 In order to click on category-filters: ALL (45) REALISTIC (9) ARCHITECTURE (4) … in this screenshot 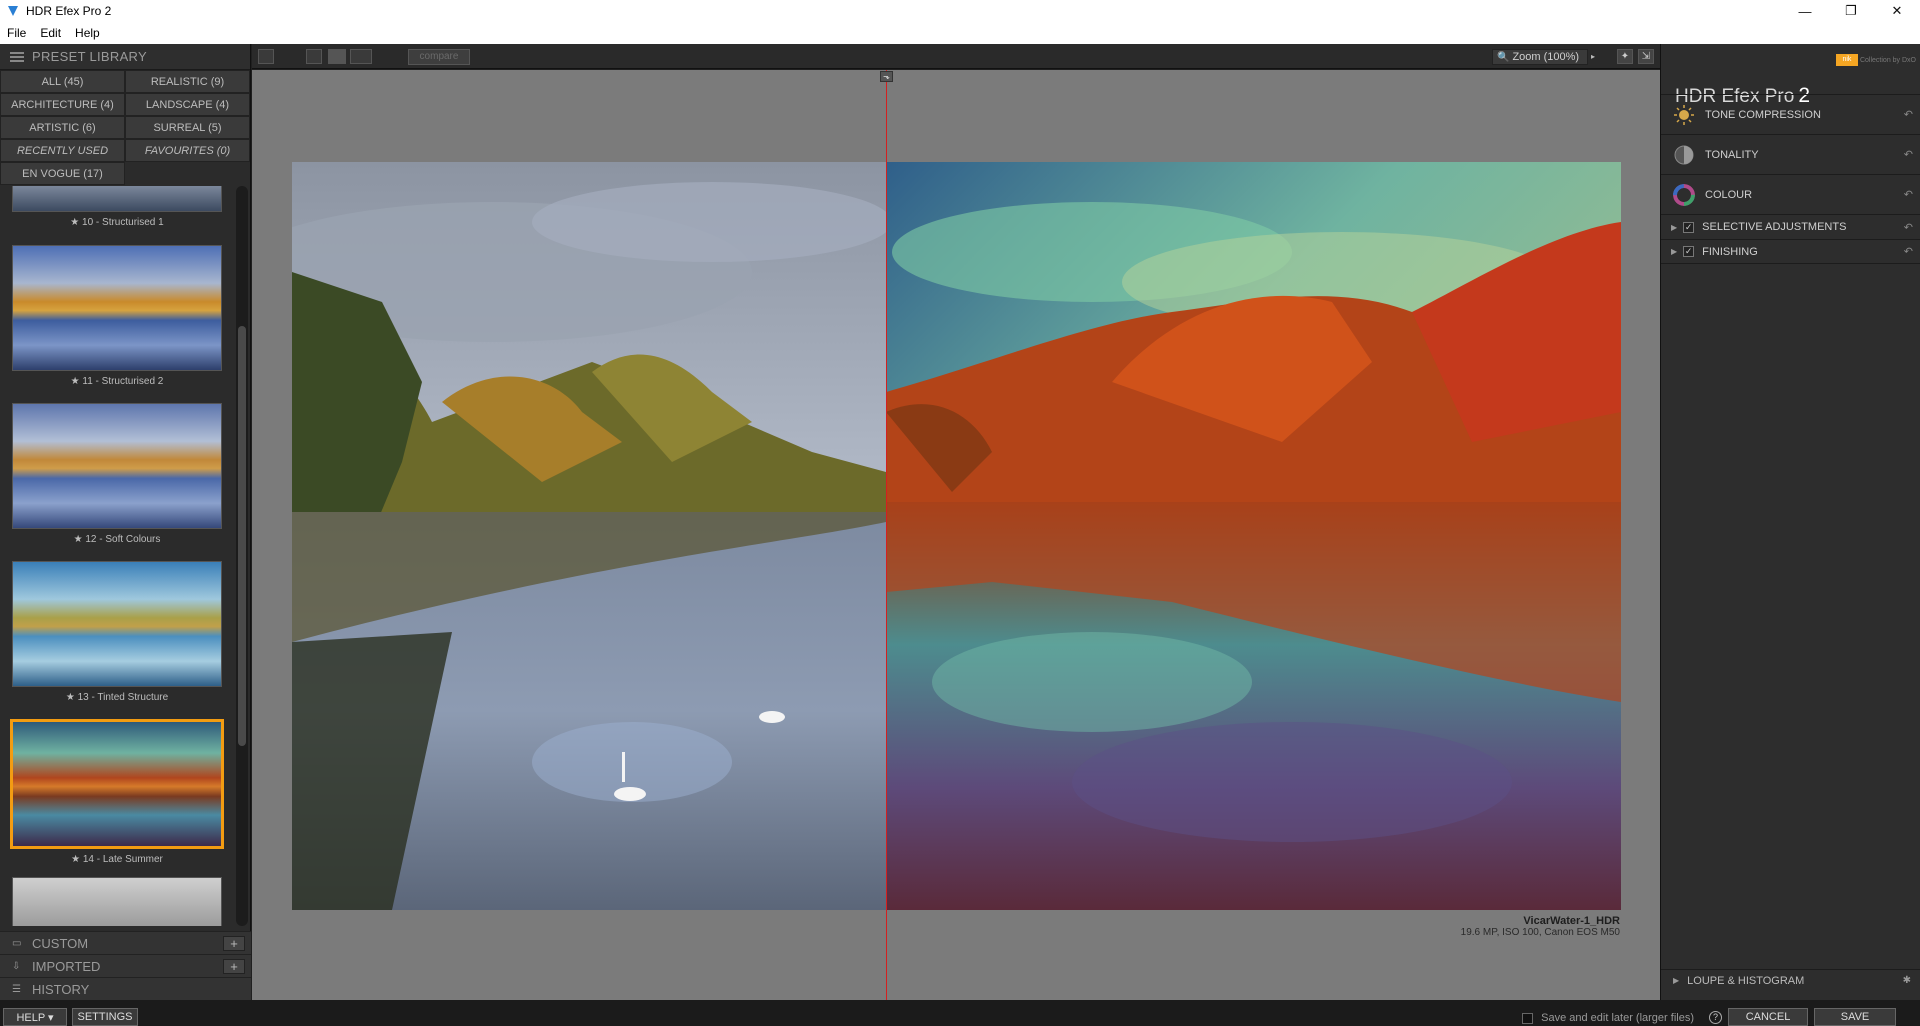, I will do `click(125, 127)`.